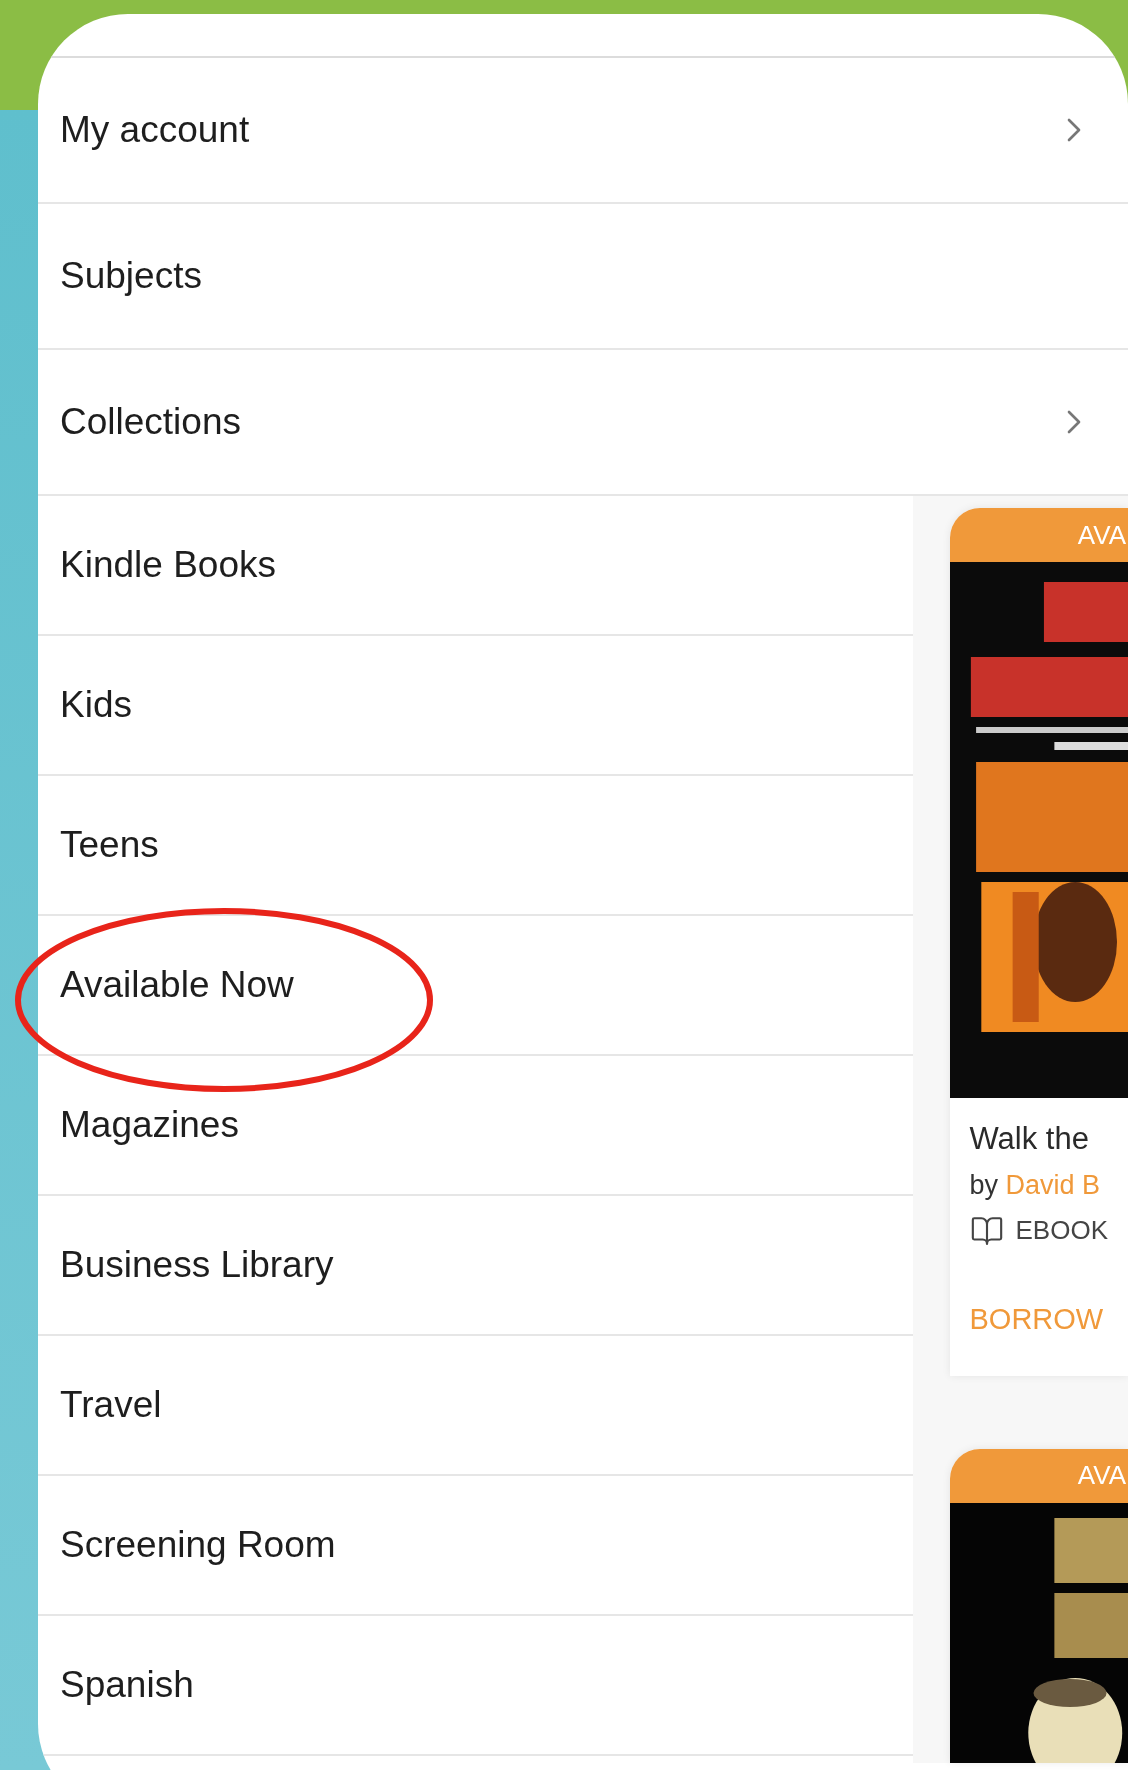 Image resolution: width=1128 pixels, height=1770 pixels. I want to click on menu-item: My account, so click(155, 130).